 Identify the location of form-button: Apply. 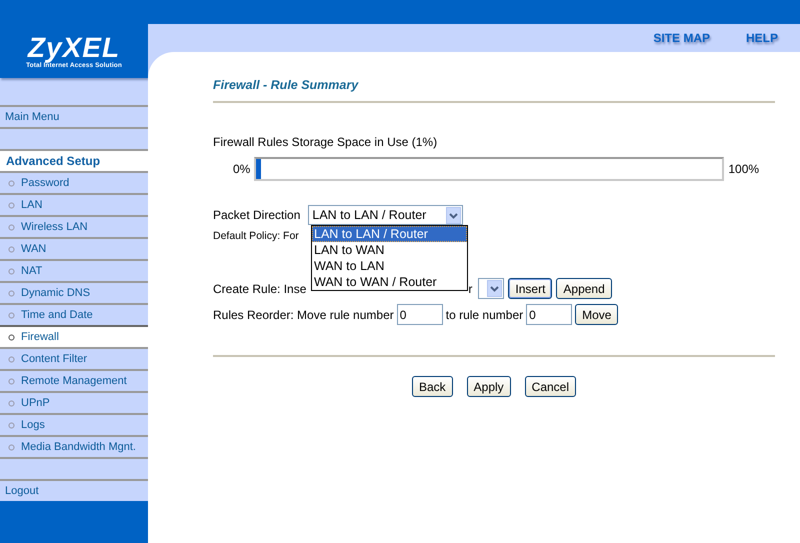
(488, 386).